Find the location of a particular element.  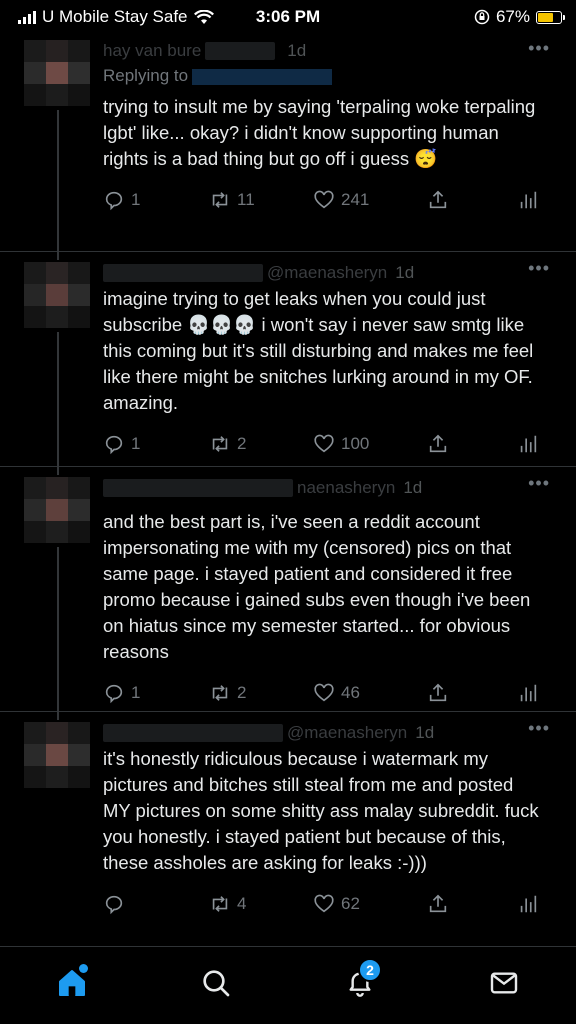

tab-messages is located at coordinates (504, 983).